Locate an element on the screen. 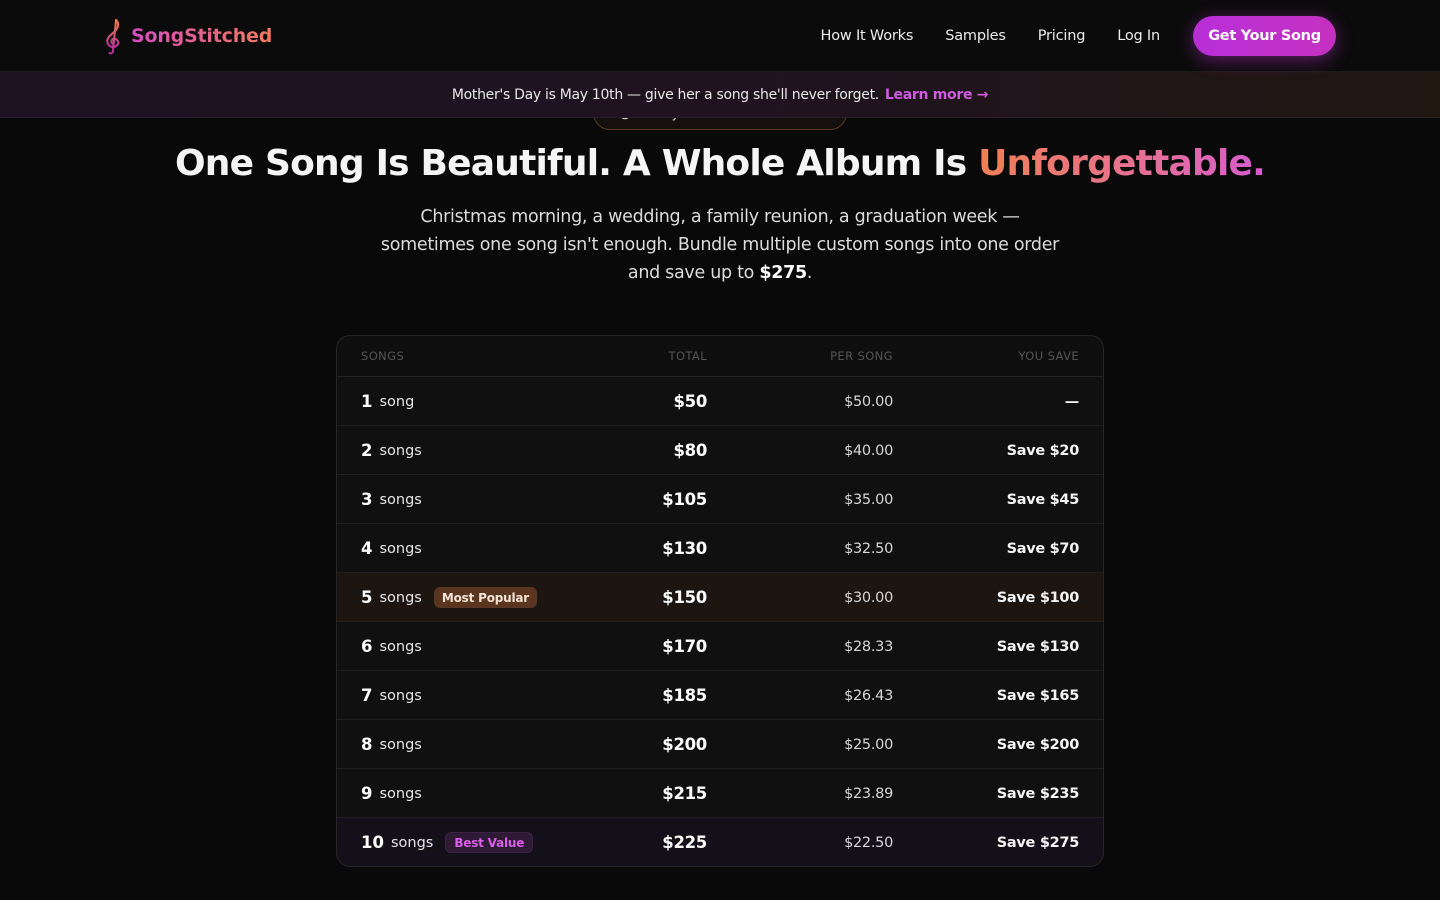 This screenshot has height=900, width=1440. per-song-cell: $40.00 is located at coordinates (868, 450).